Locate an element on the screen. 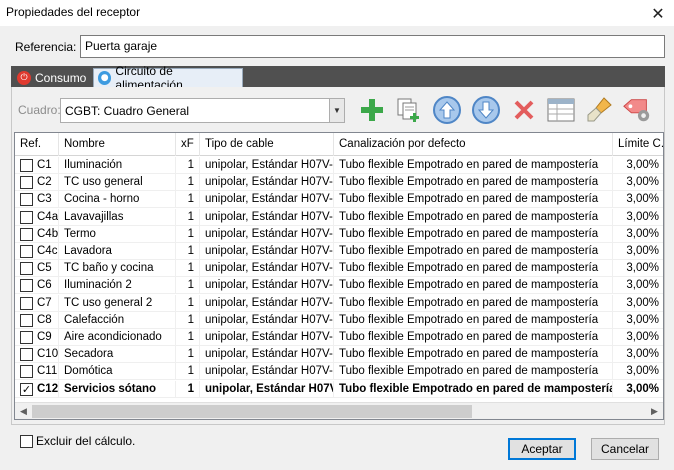  tag-settings-icon is located at coordinates (637, 110).